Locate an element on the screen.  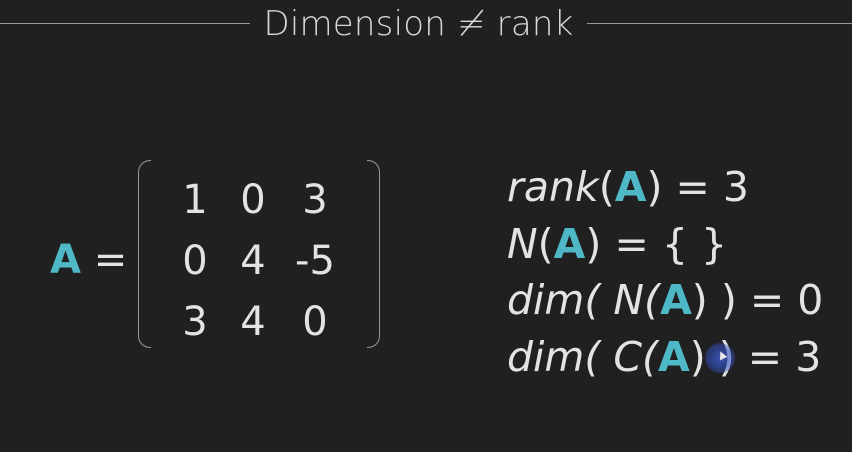
property-rest: = { } is located at coordinates (664, 243).